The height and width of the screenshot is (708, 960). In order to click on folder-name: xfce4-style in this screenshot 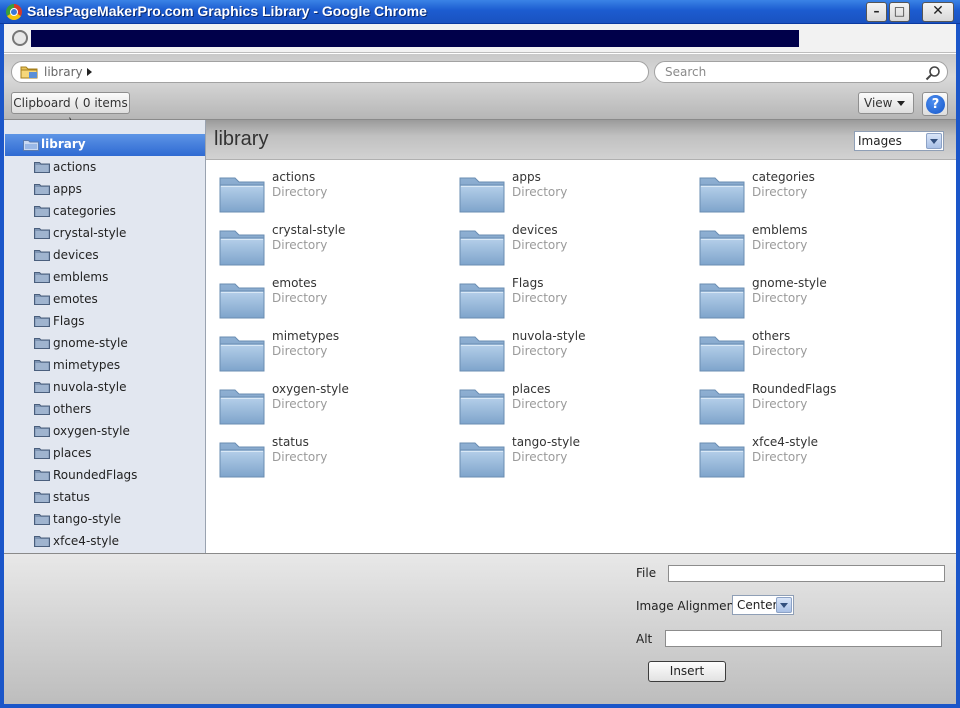, I will do `click(785, 442)`.